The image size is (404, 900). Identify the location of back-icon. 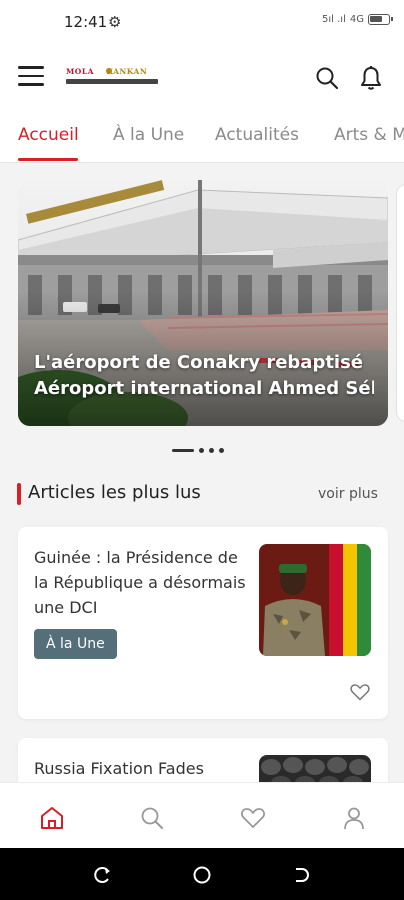
(302, 875).